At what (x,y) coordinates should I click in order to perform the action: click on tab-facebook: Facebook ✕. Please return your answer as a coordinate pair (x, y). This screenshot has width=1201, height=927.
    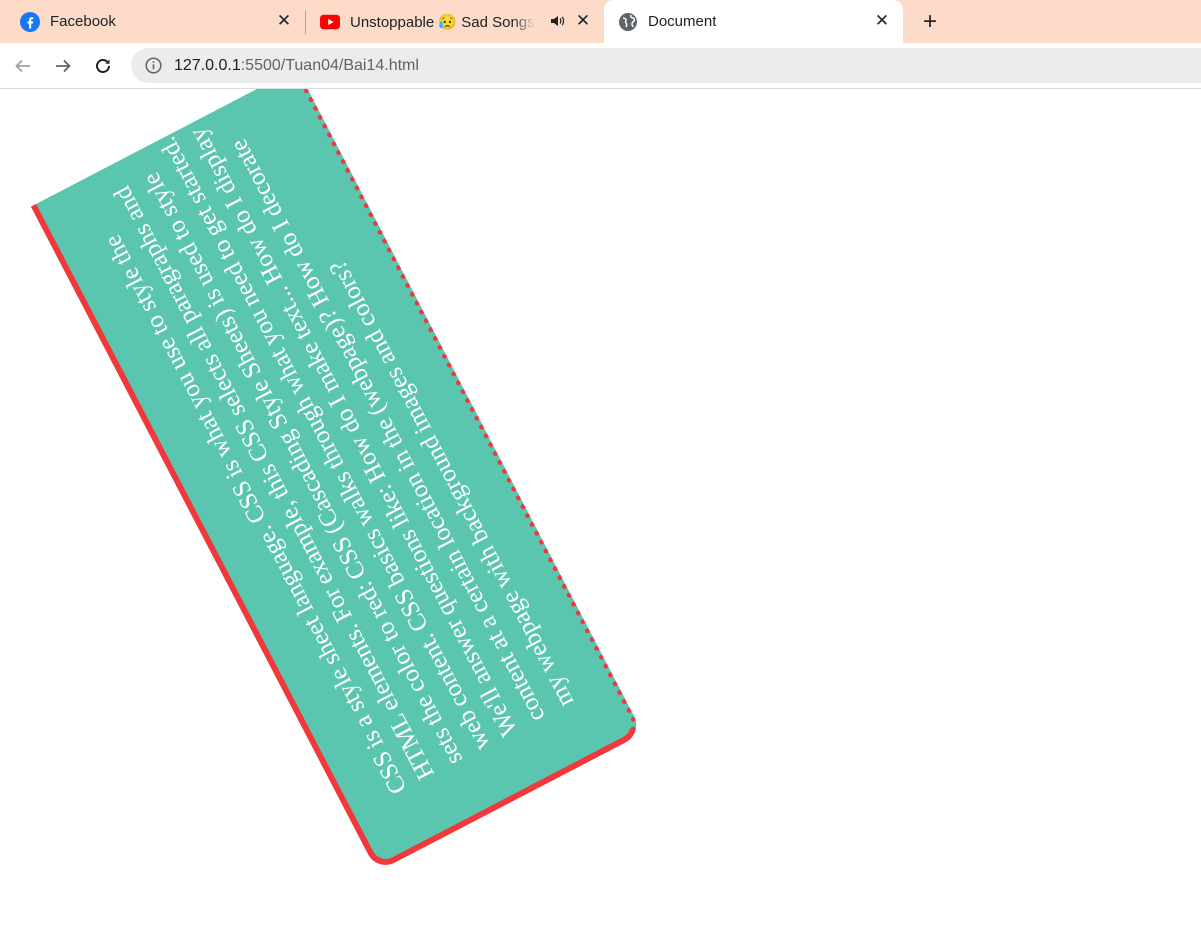
    Looking at the image, I should click on (152, 21).